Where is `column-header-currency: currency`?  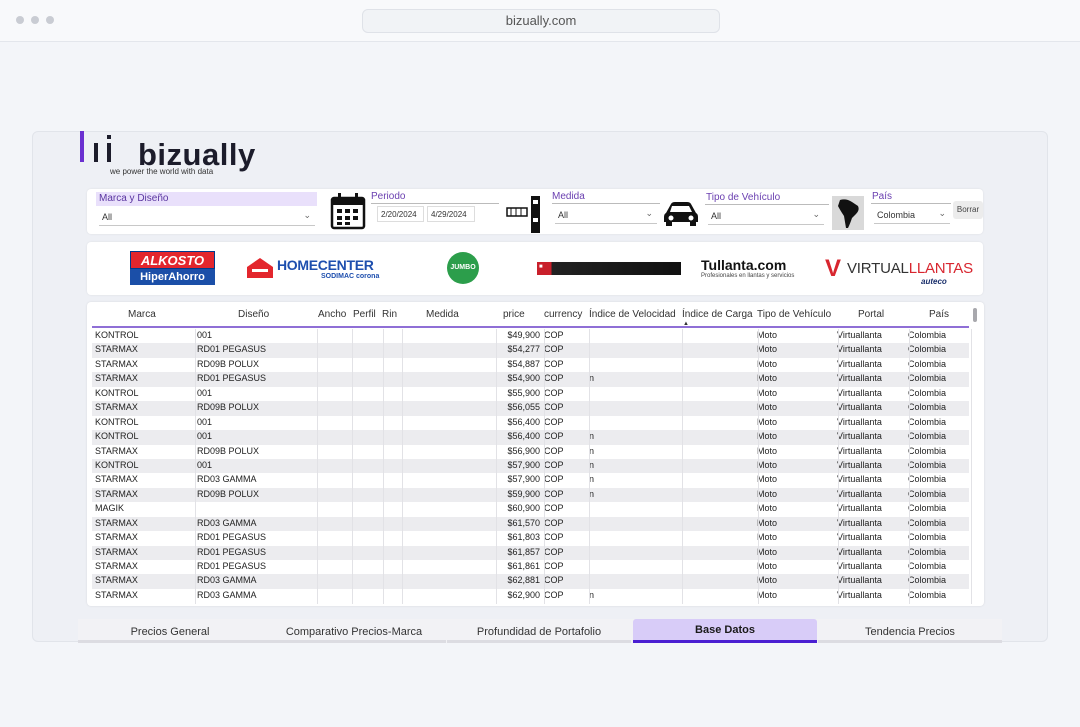
column-header-currency: currency is located at coordinates (563, 314).